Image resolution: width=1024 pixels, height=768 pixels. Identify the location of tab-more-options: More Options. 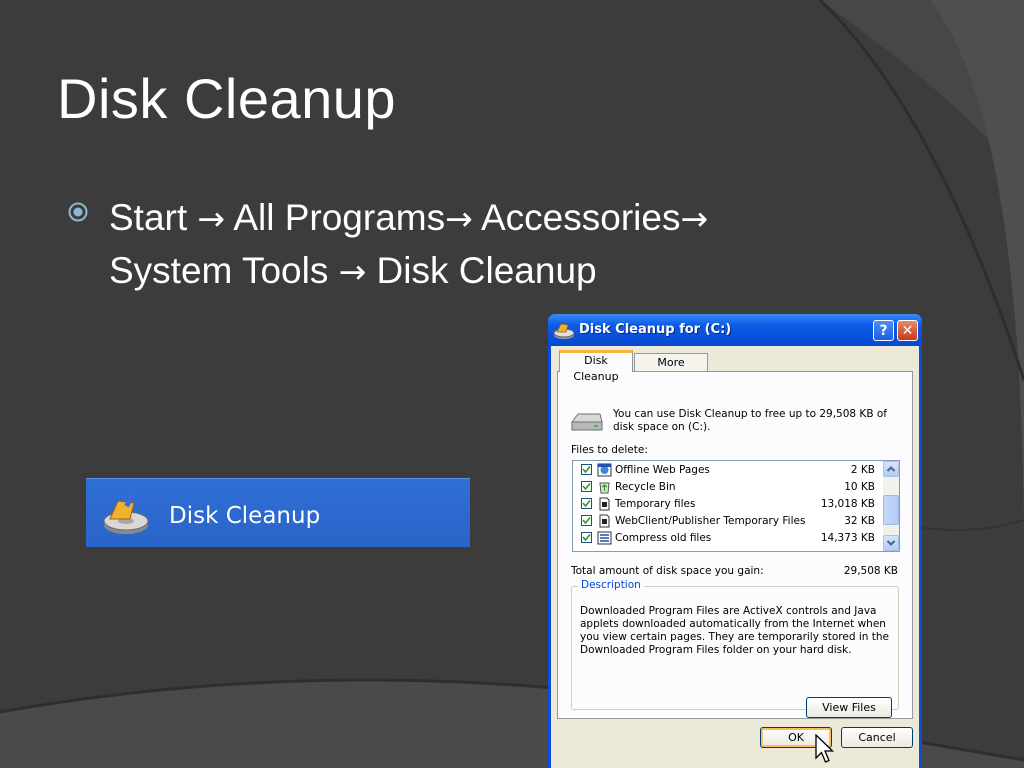
(671, 370).